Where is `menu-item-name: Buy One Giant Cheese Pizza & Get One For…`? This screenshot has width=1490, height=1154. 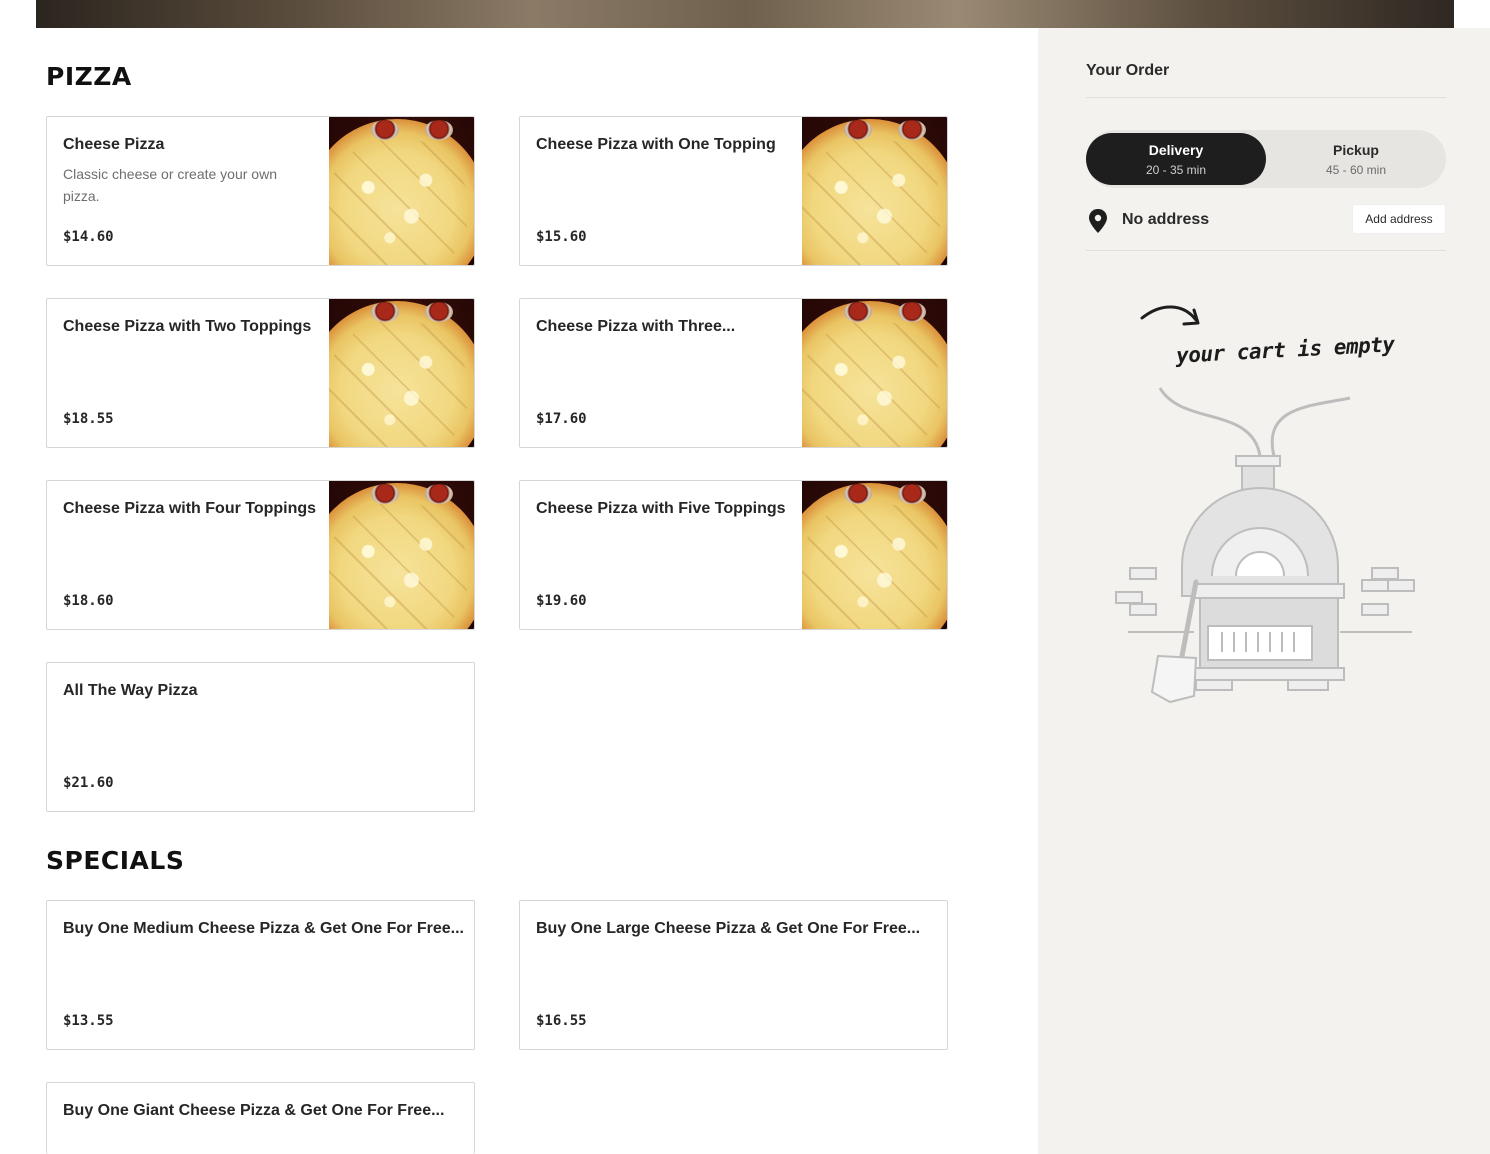 menu-item-name: Buy One Giant Cheese Pizza & Get One For… is located at coordinates (254, 1110).